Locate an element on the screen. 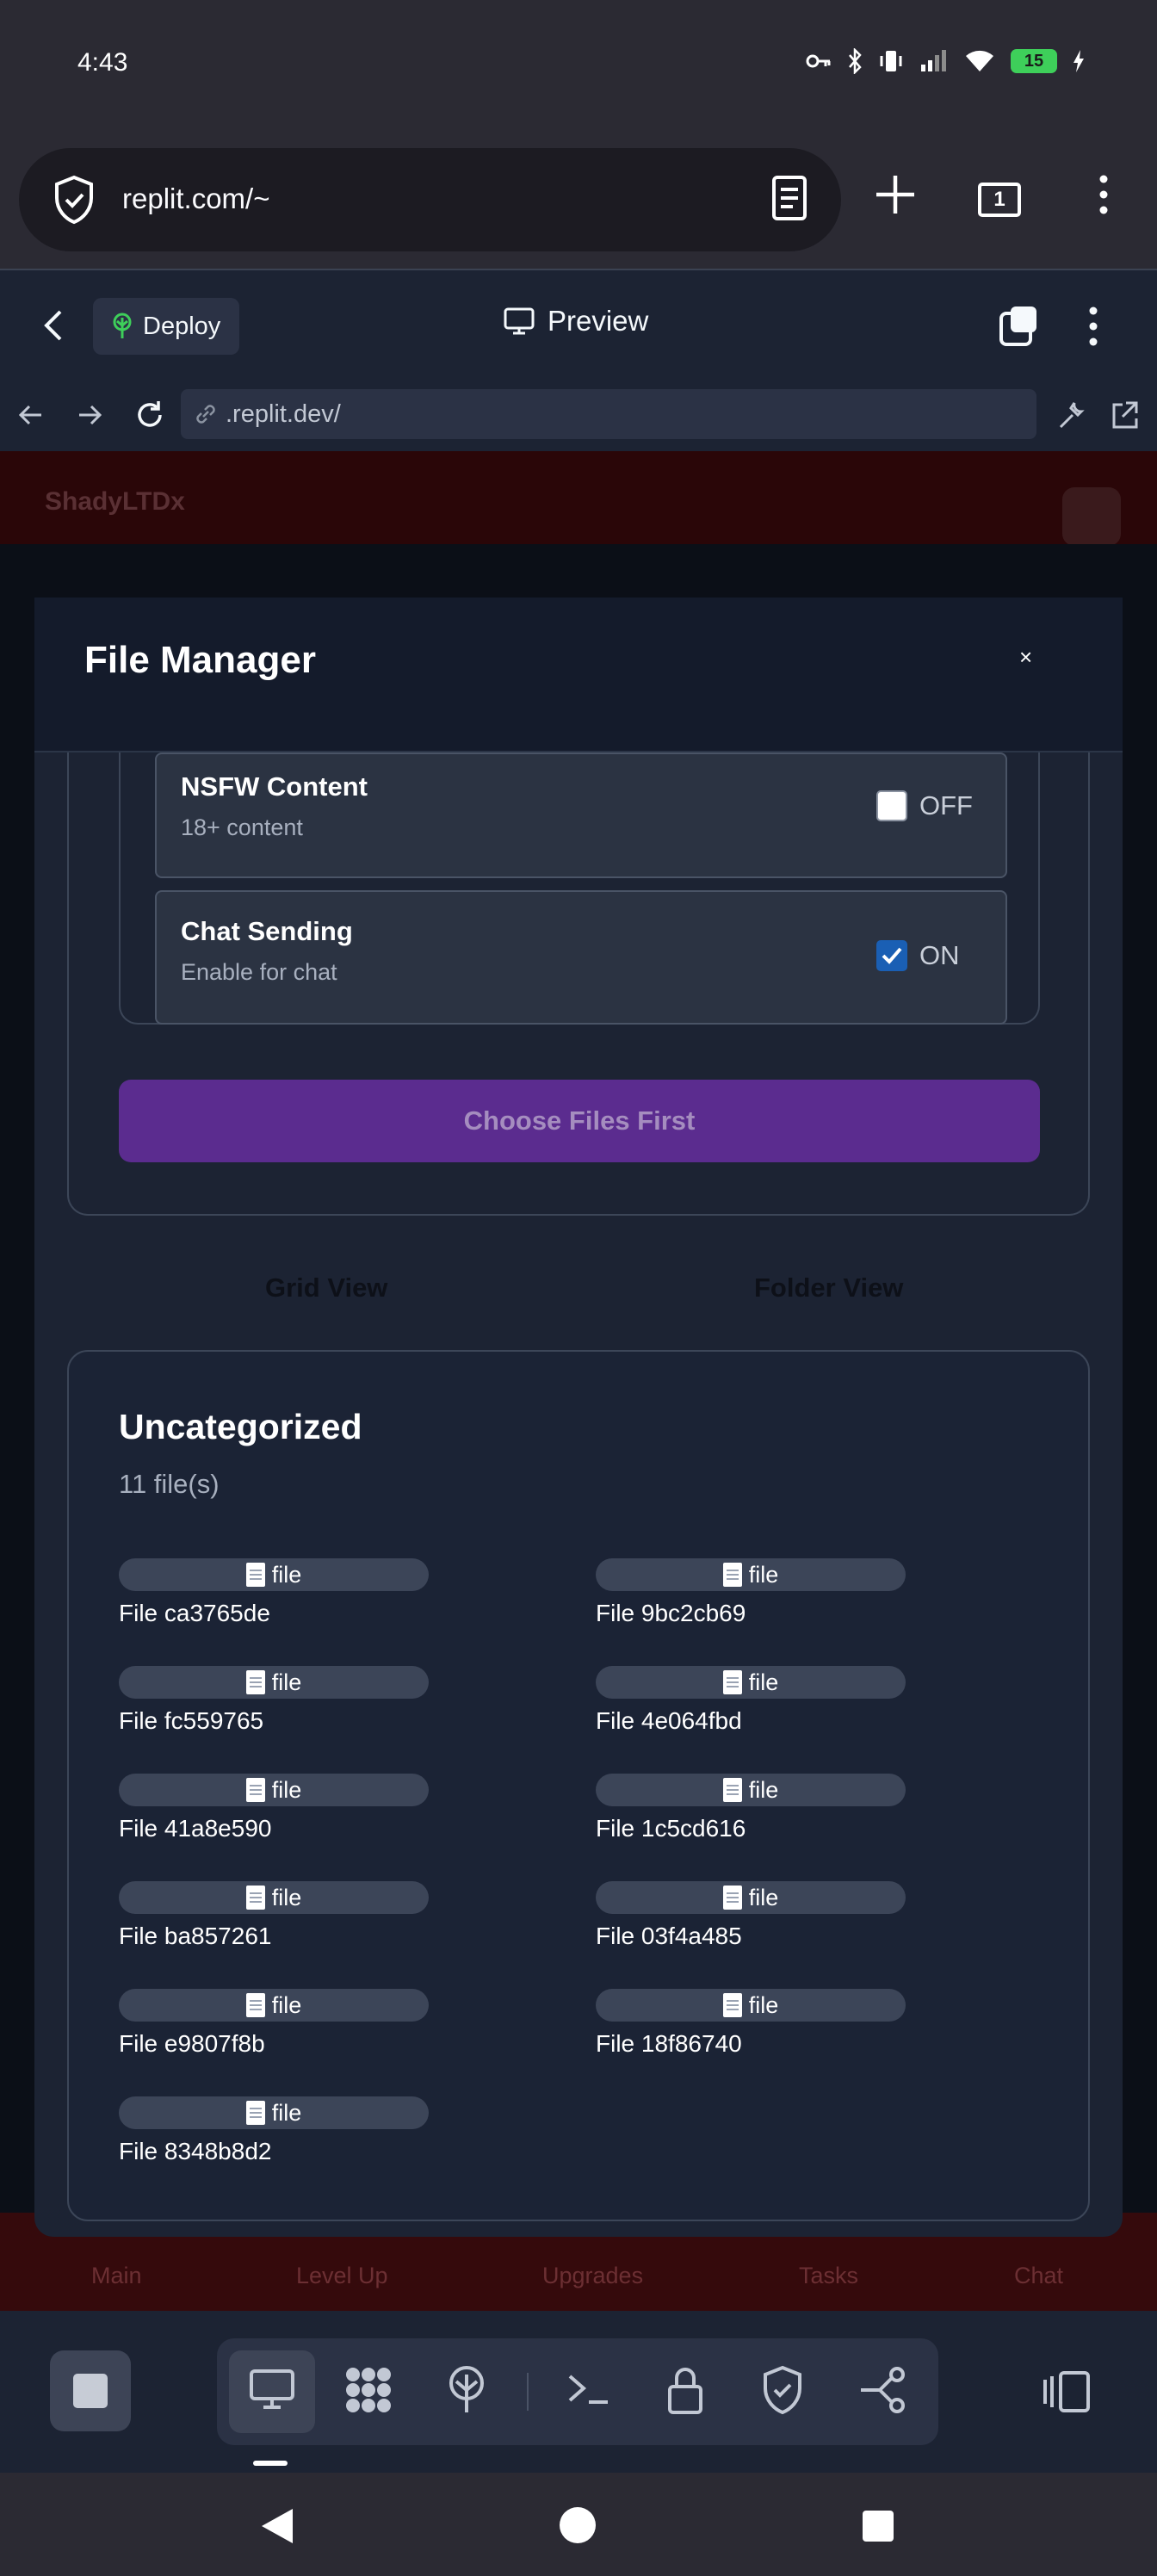 Image resolution: width=1157 pixels, height=2576 pixels. file-item: file File 9bc2cb69 is located at coordinates (751, 1593).